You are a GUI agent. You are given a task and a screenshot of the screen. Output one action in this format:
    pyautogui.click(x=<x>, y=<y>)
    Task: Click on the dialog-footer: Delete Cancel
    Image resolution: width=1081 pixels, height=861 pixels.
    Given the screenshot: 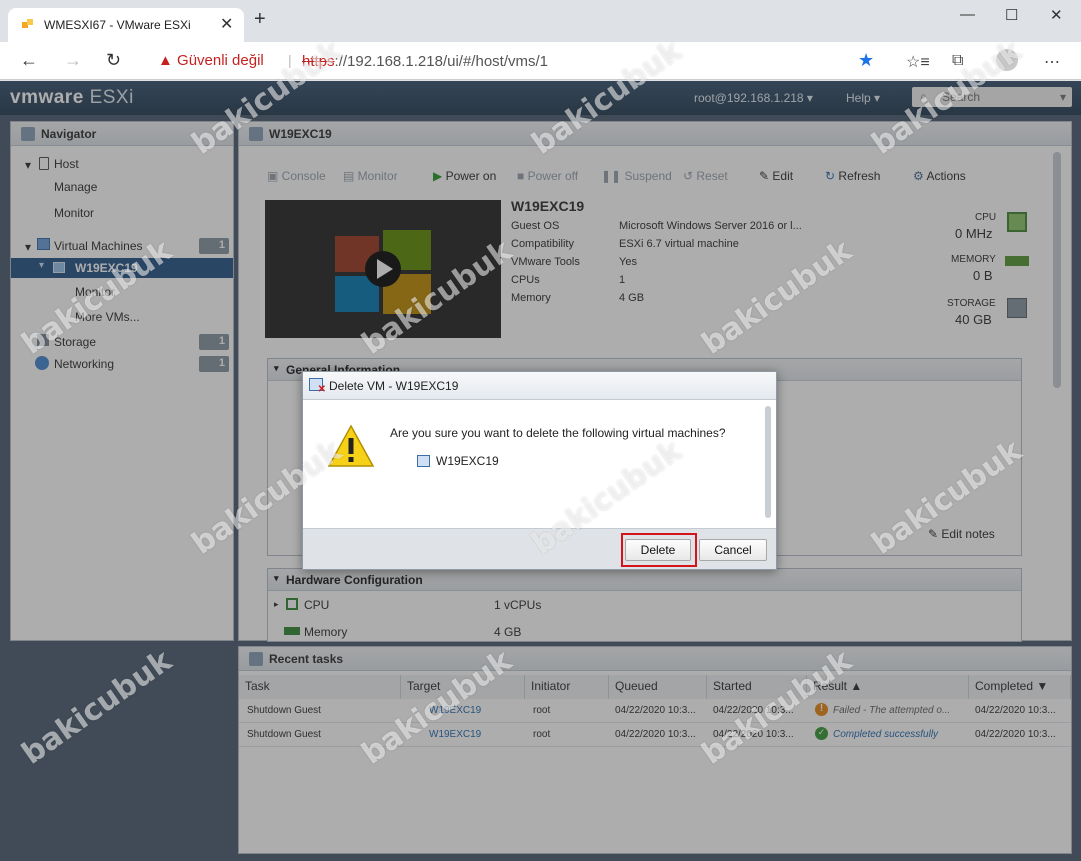 What is the action you would take?
    pyautogui.click(x=539, y=548)
    